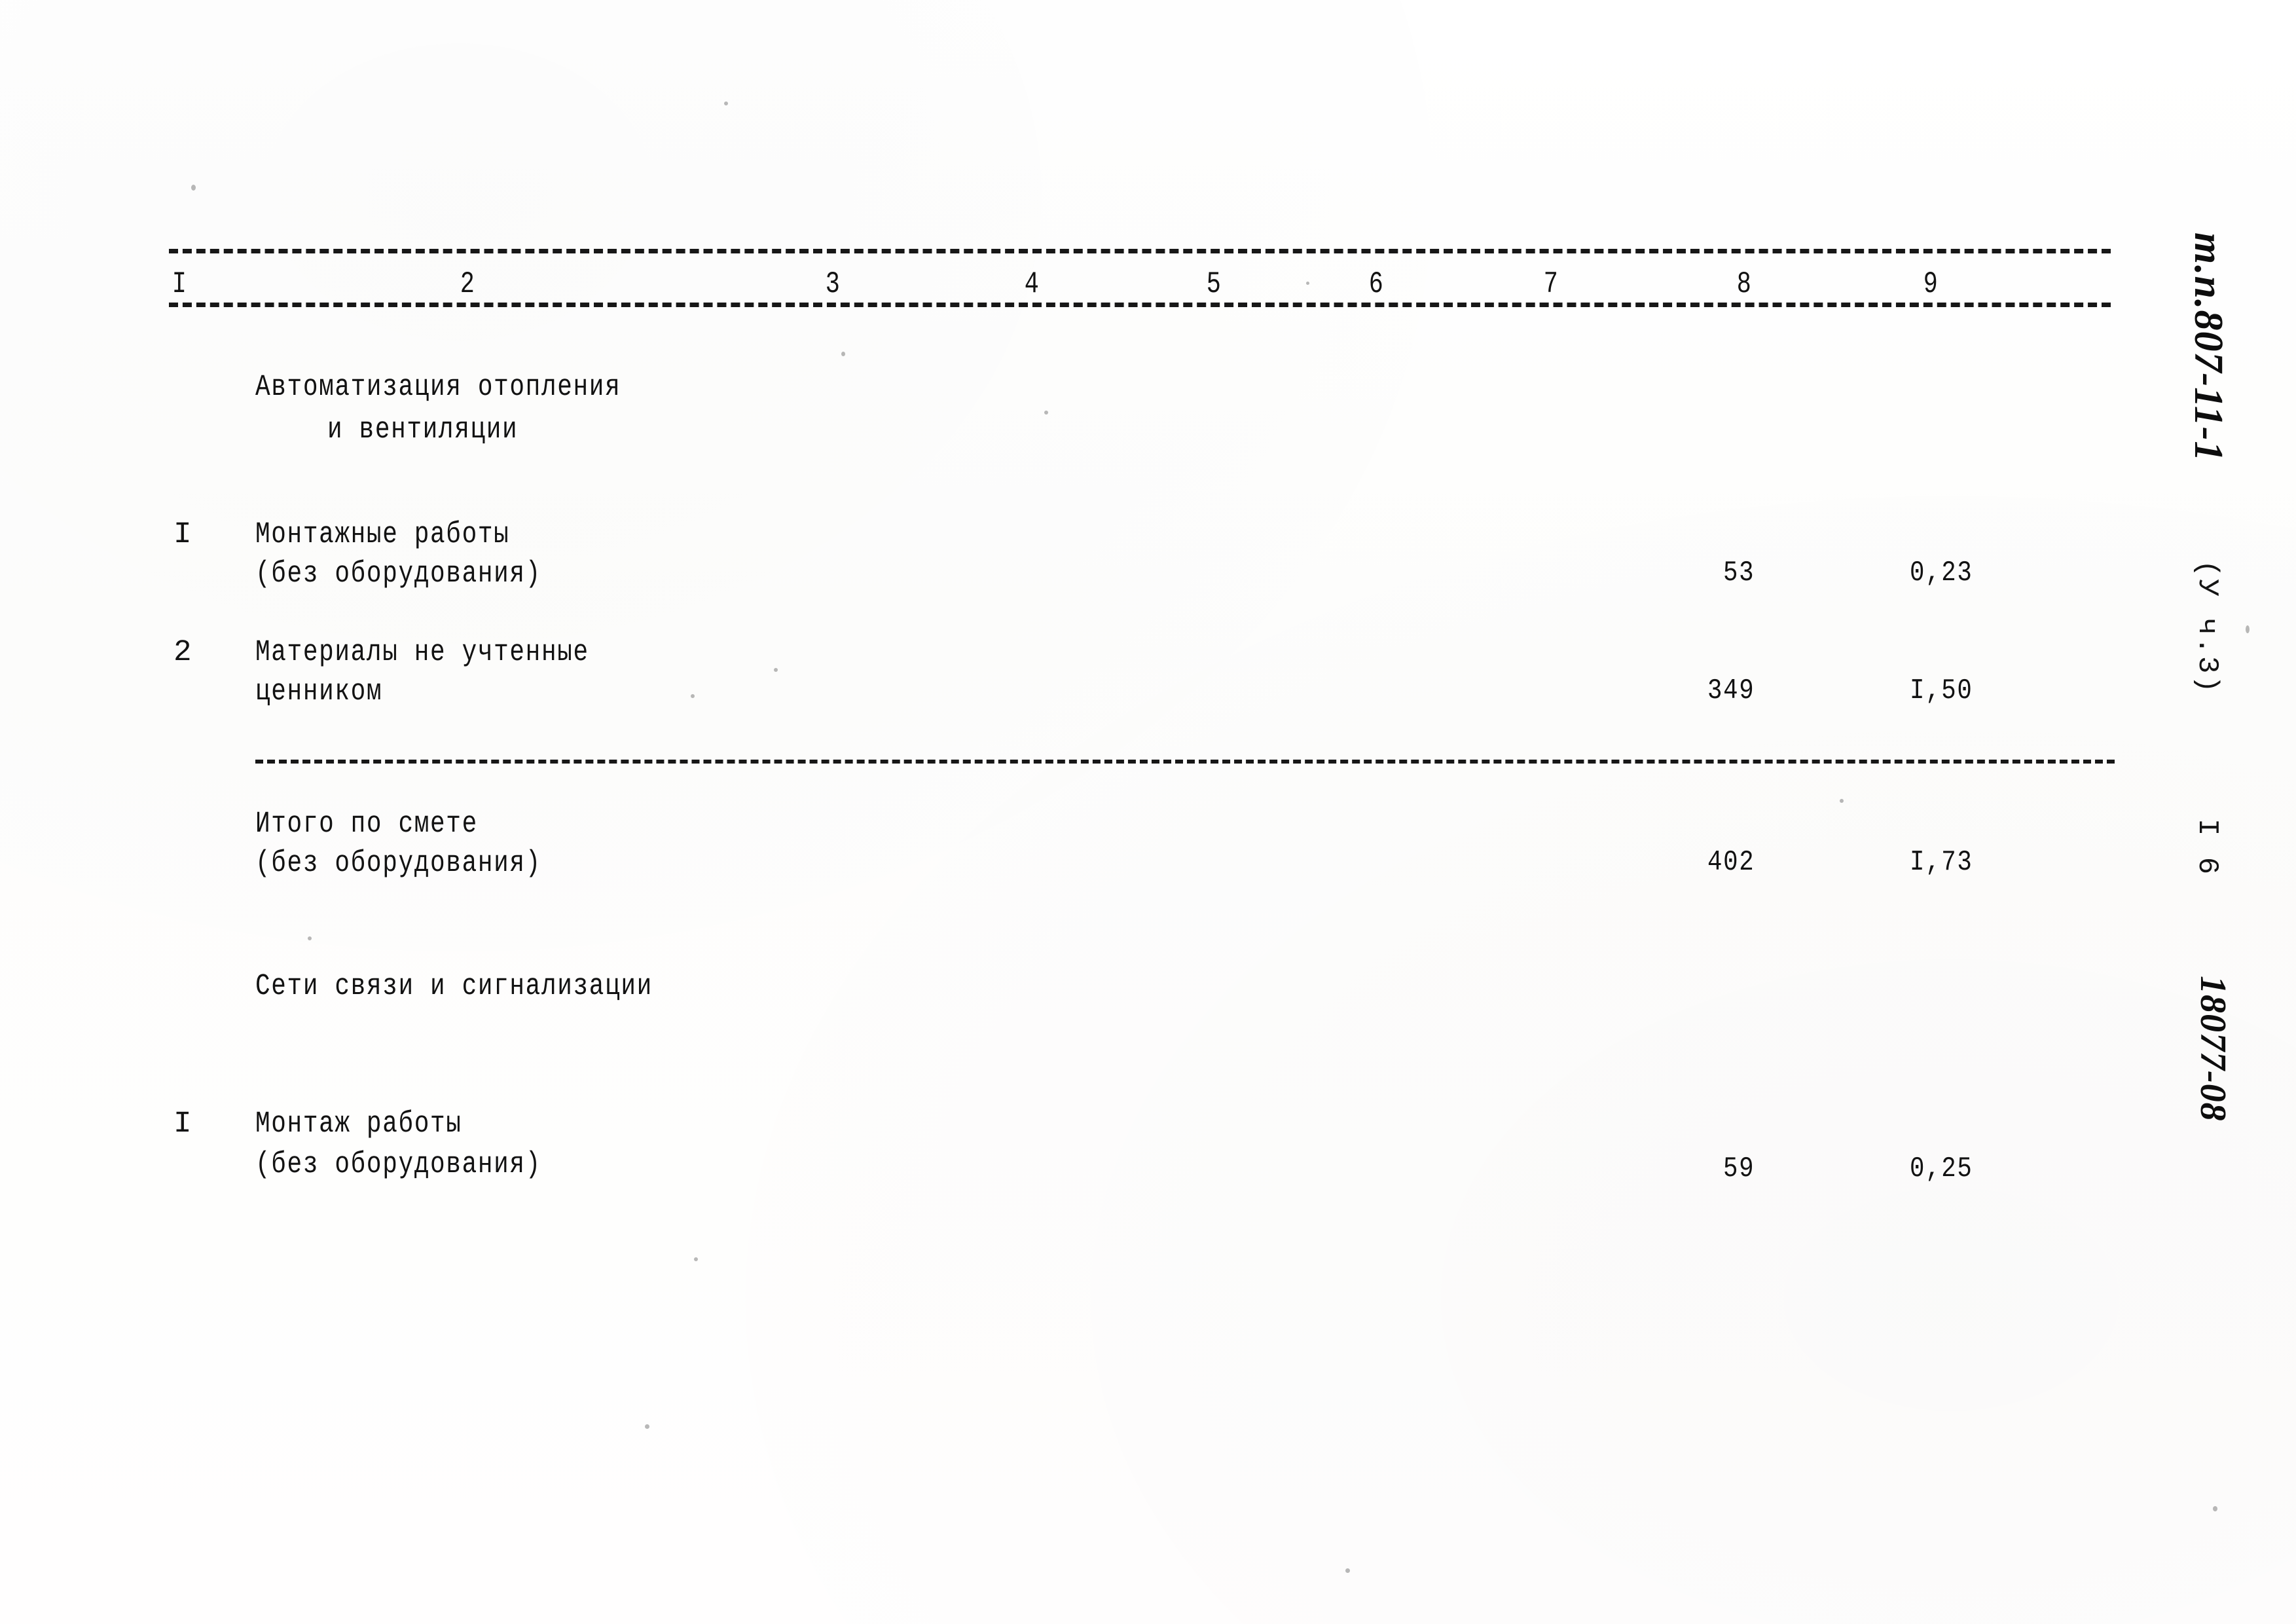 Image resolution: width=2296 pixels, height=1624 pixels. What do you see at coordinates (1375, 284) in the screenshot?
I see `column-header-6: 6` at bounding box center [1375, 284].